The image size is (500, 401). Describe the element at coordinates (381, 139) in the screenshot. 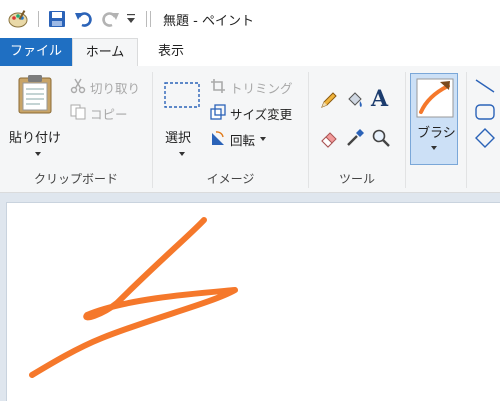

I see `magnifier-icon` at that location.